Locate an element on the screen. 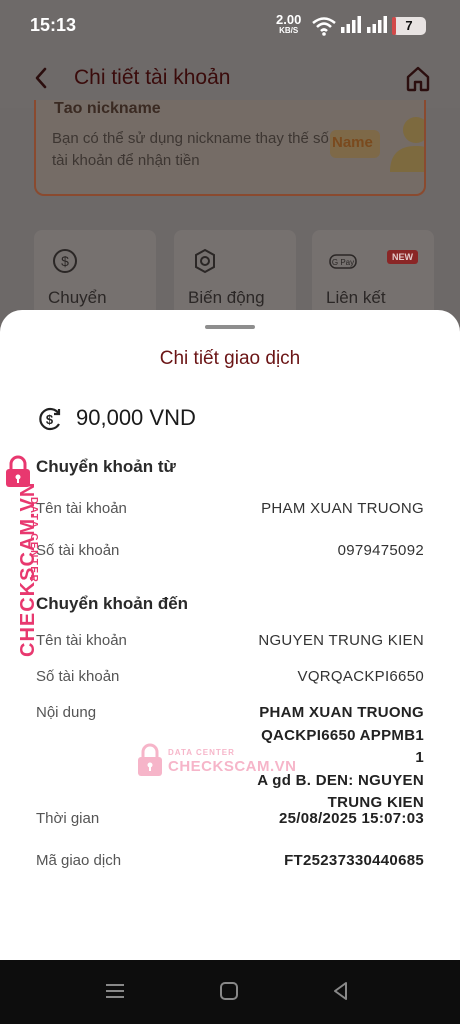  status-bar: 15:13 2.00 KB/S 7 is located at coordinates (230, 25).